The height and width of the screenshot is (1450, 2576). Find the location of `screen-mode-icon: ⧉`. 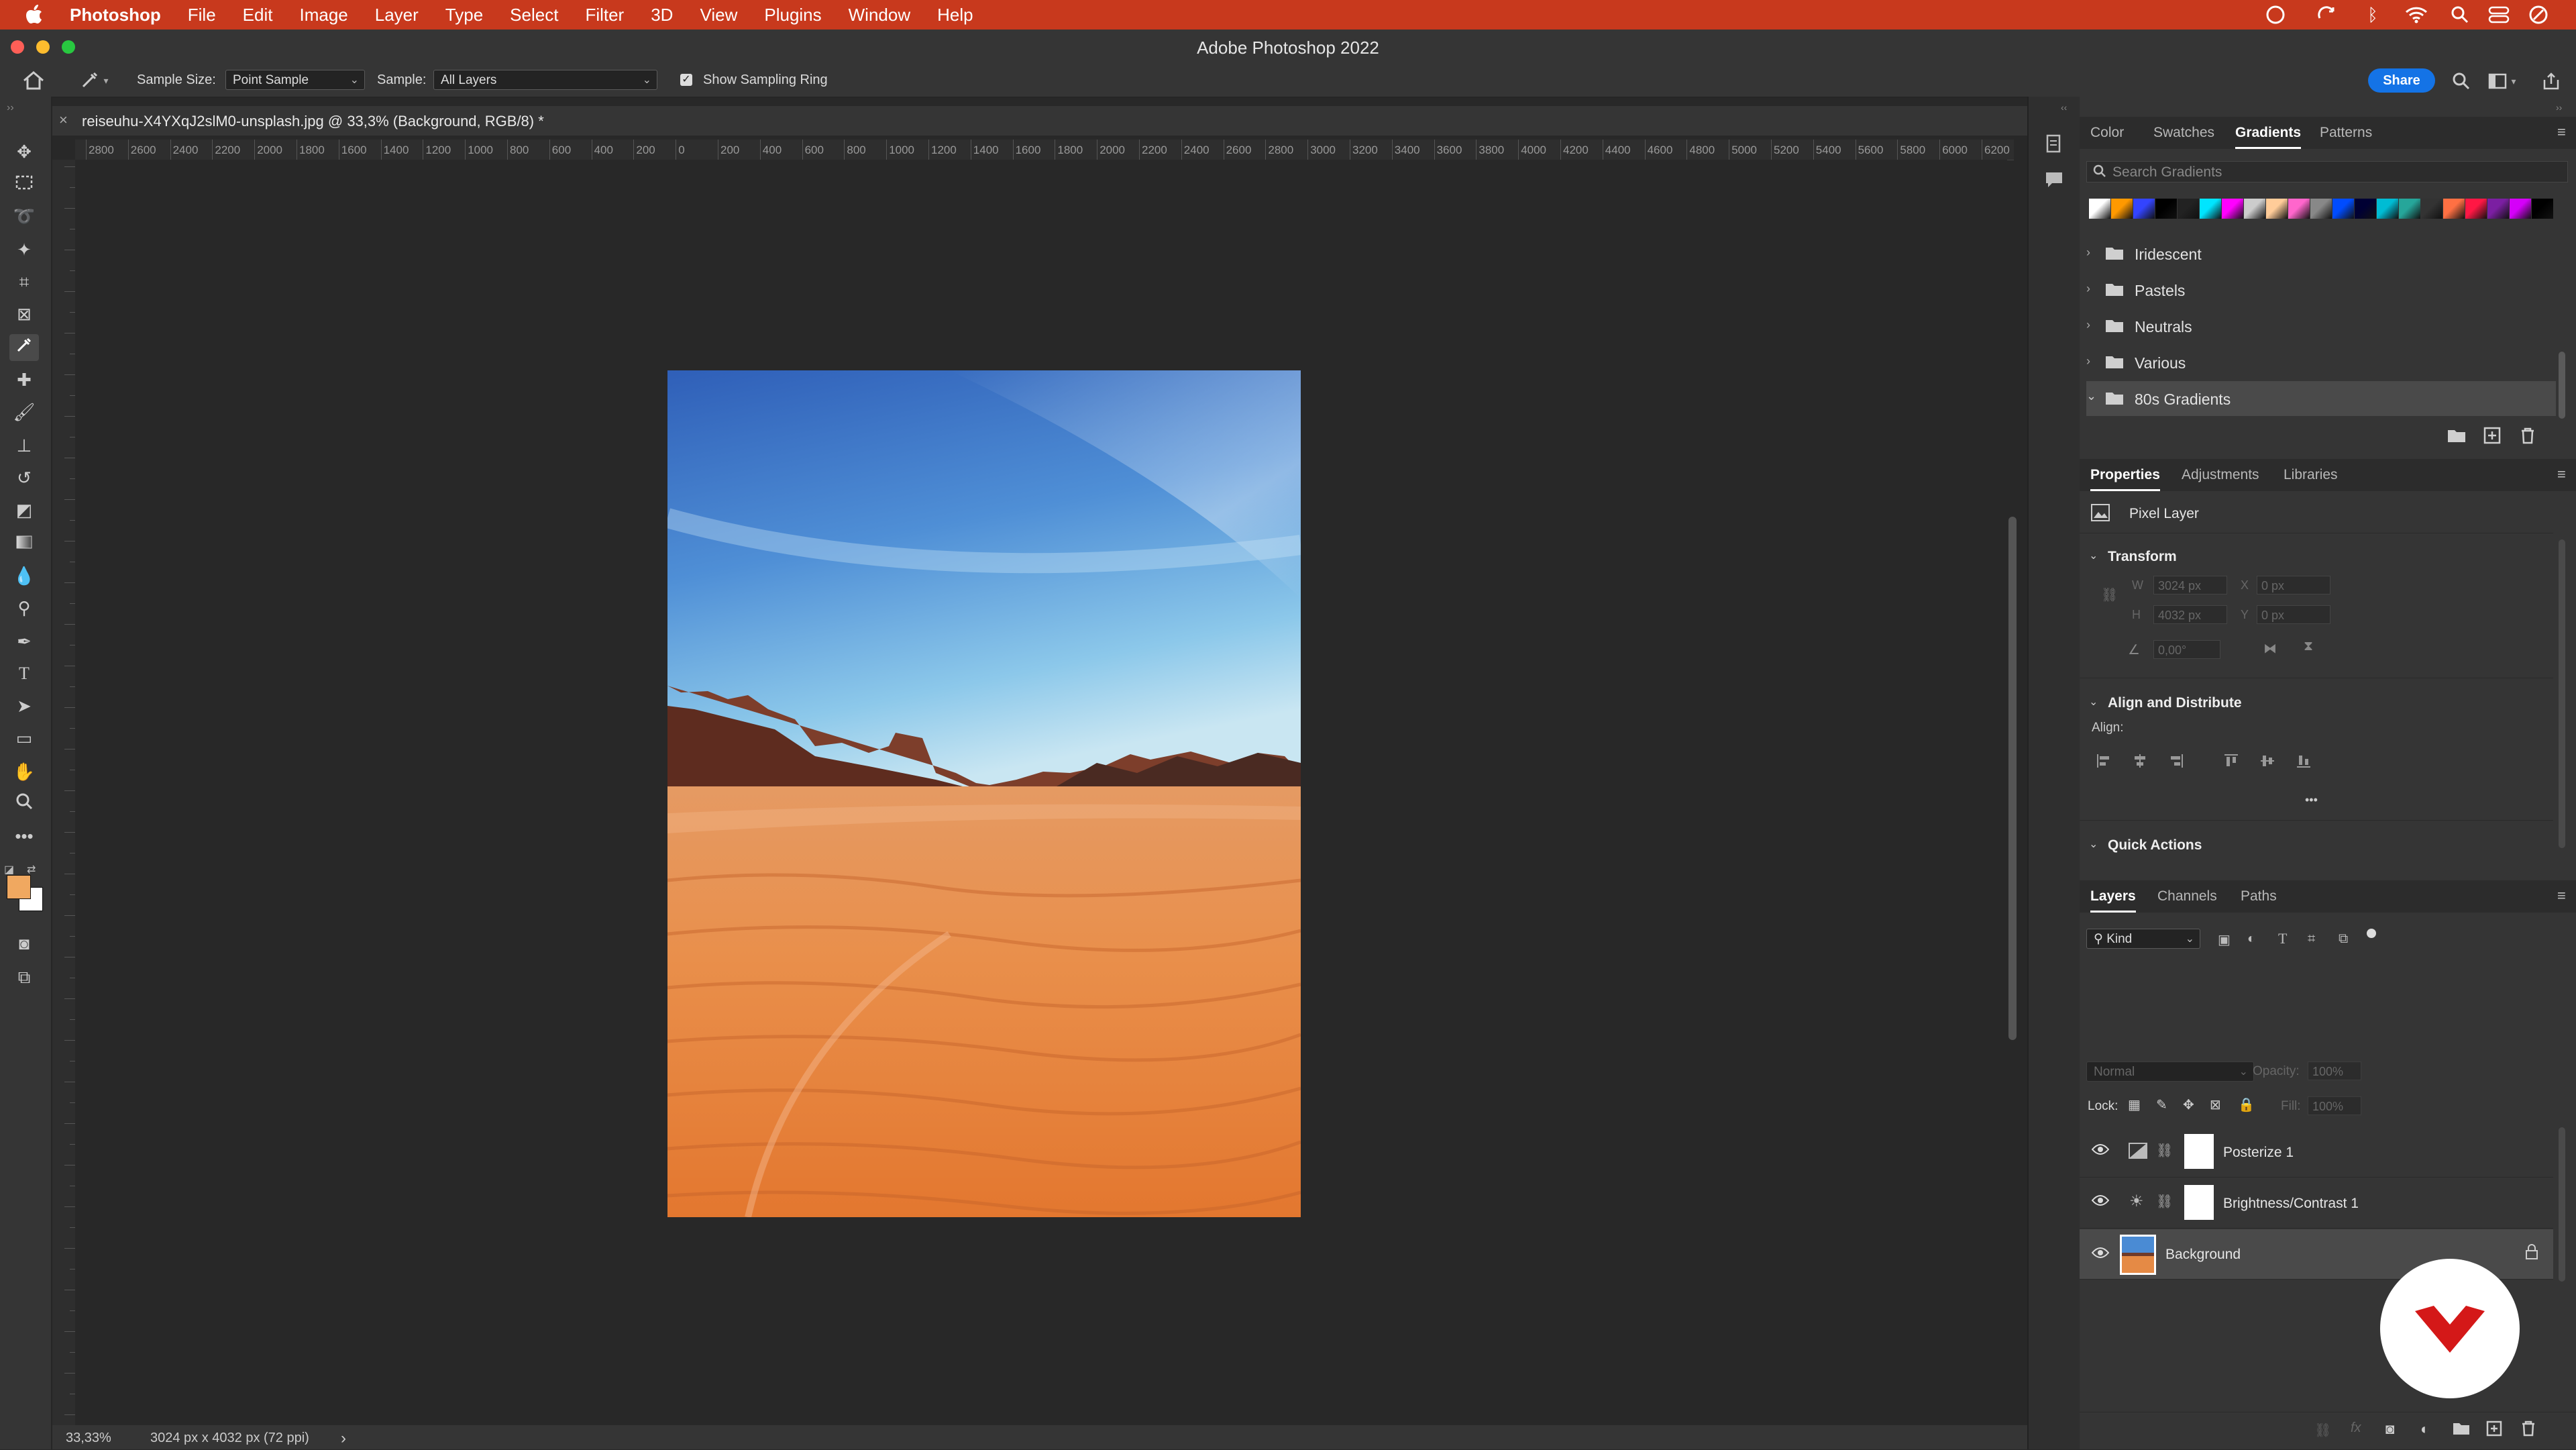

screen-mode-icon: ⧉ is located at coordinates (24, 977).